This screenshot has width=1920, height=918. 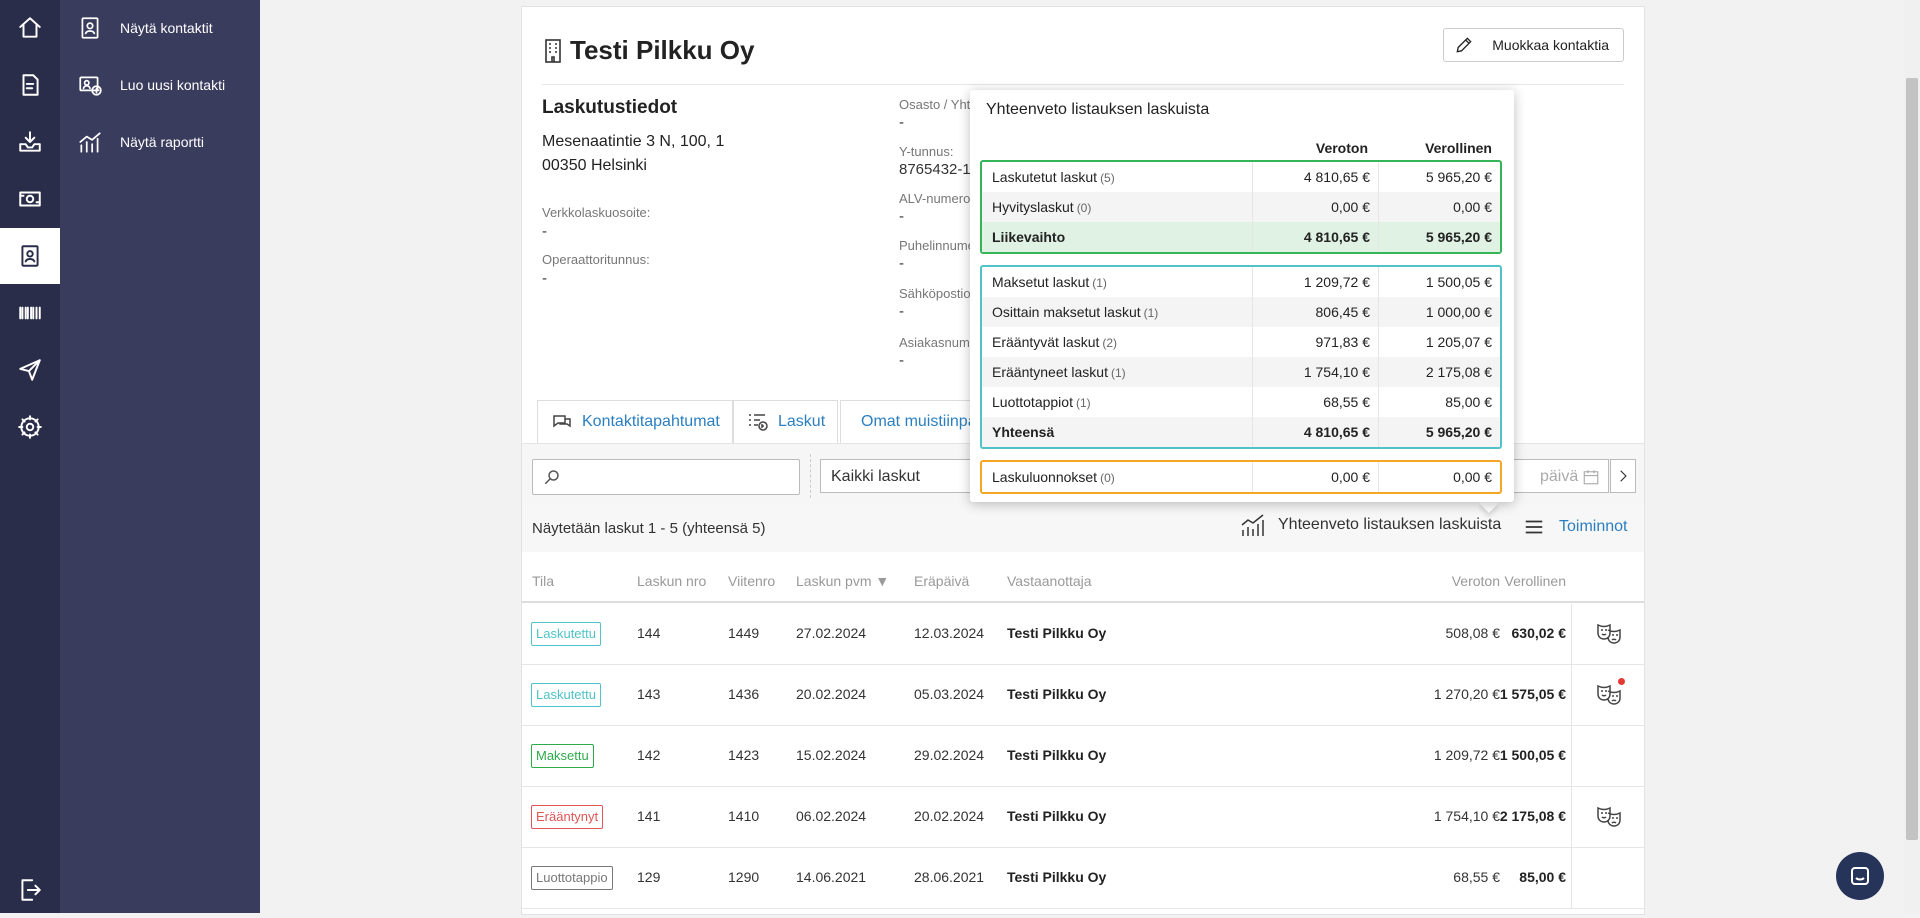 I want to click on subnav-show-contacts: Näytä kontaktit, so click(x=160, y=28).